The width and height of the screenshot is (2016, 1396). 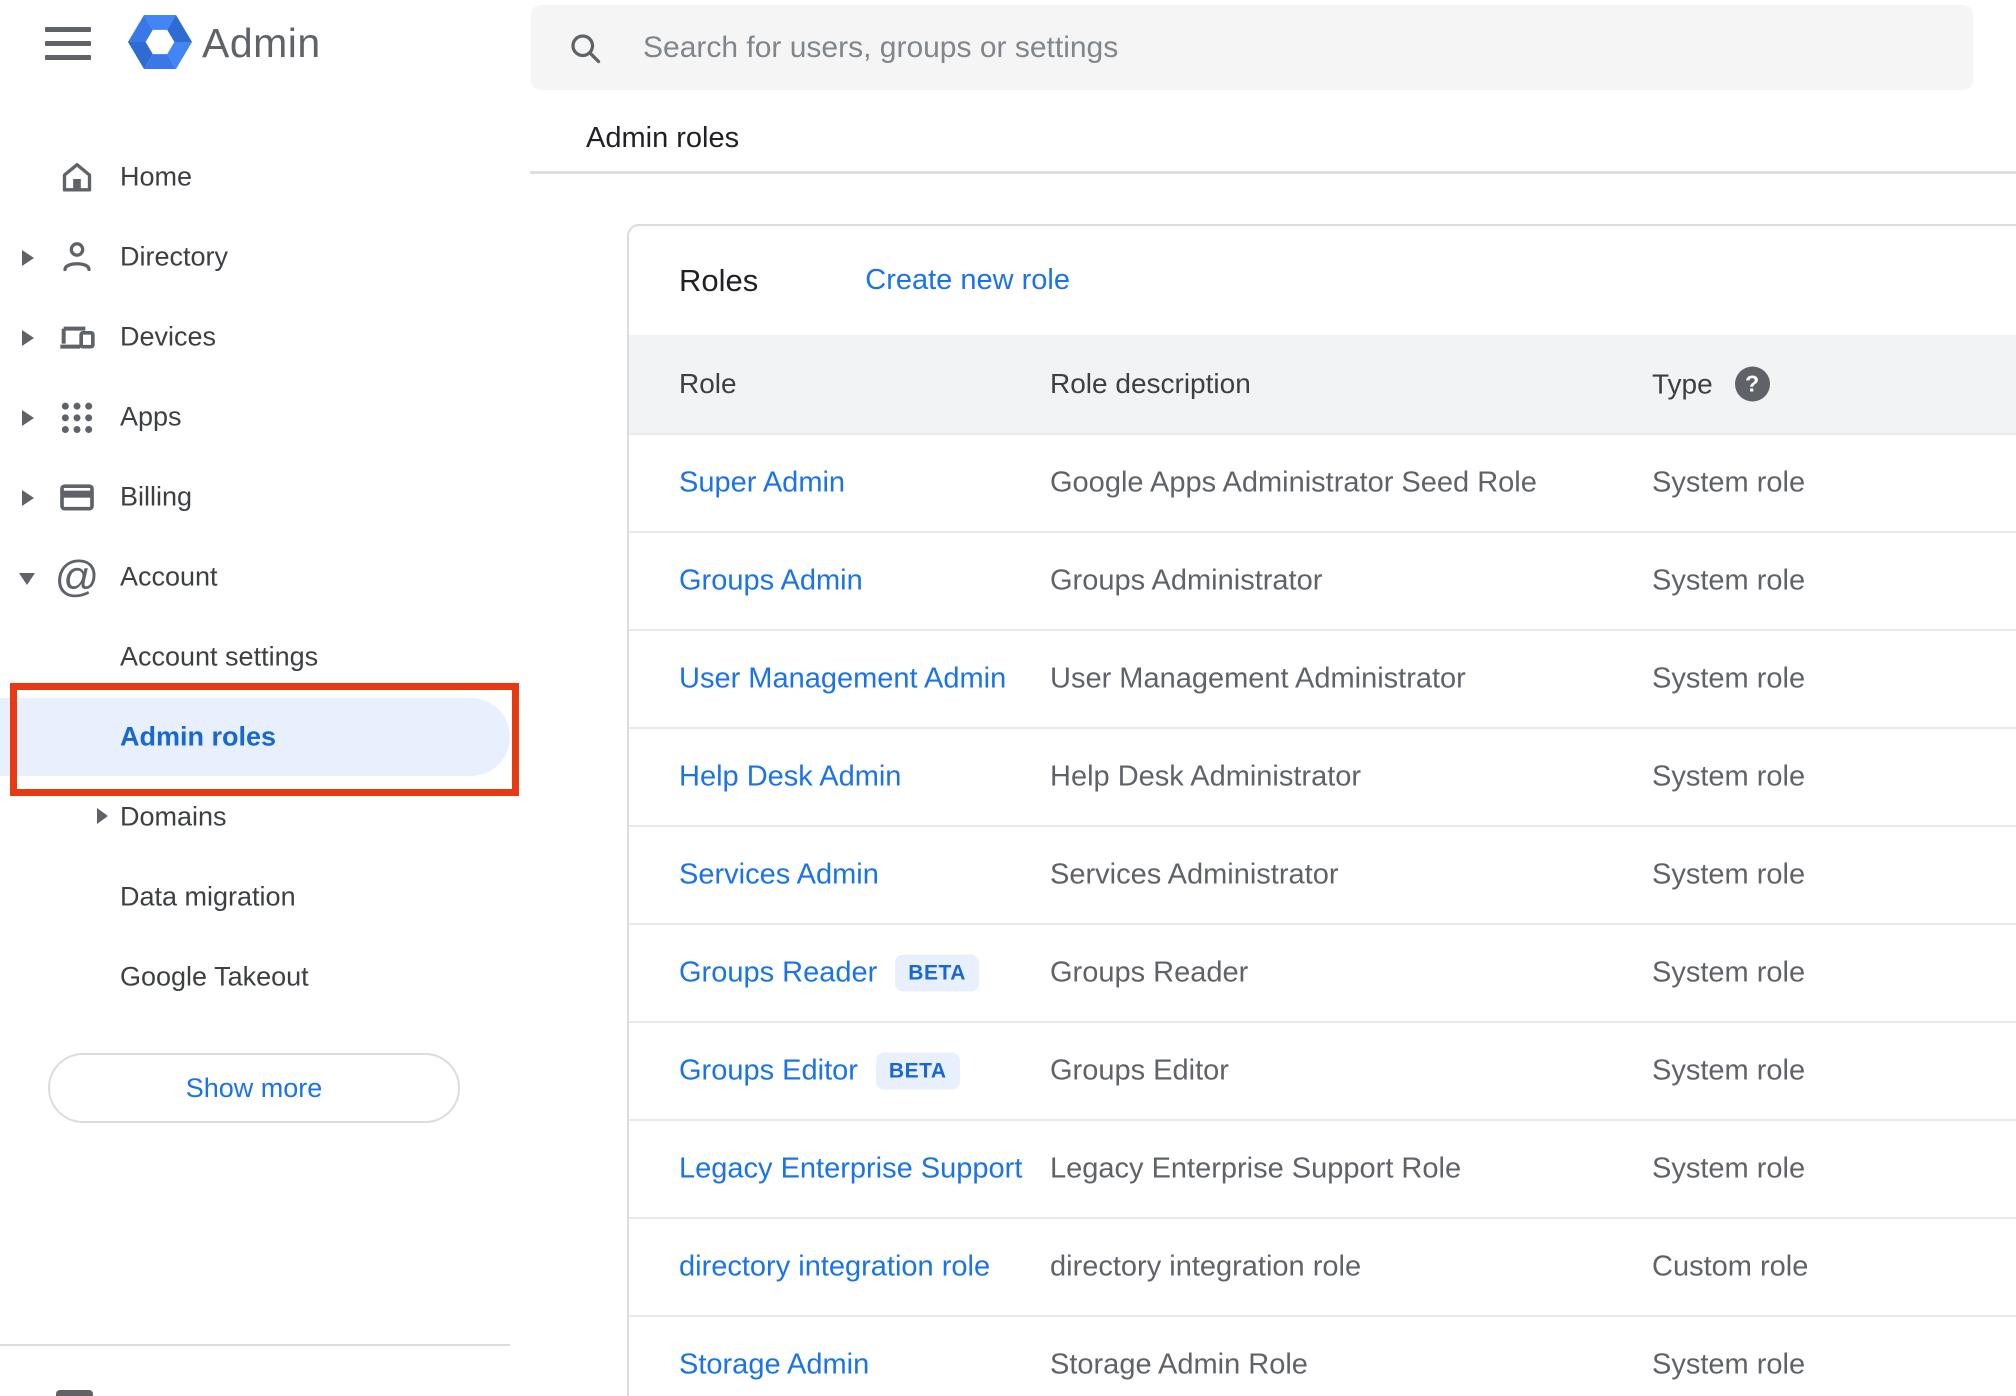 What do you see at coordinates (27, 579) in the screenshot?
I see `collapse-arrow-icon` at bounding box center [27, 579].